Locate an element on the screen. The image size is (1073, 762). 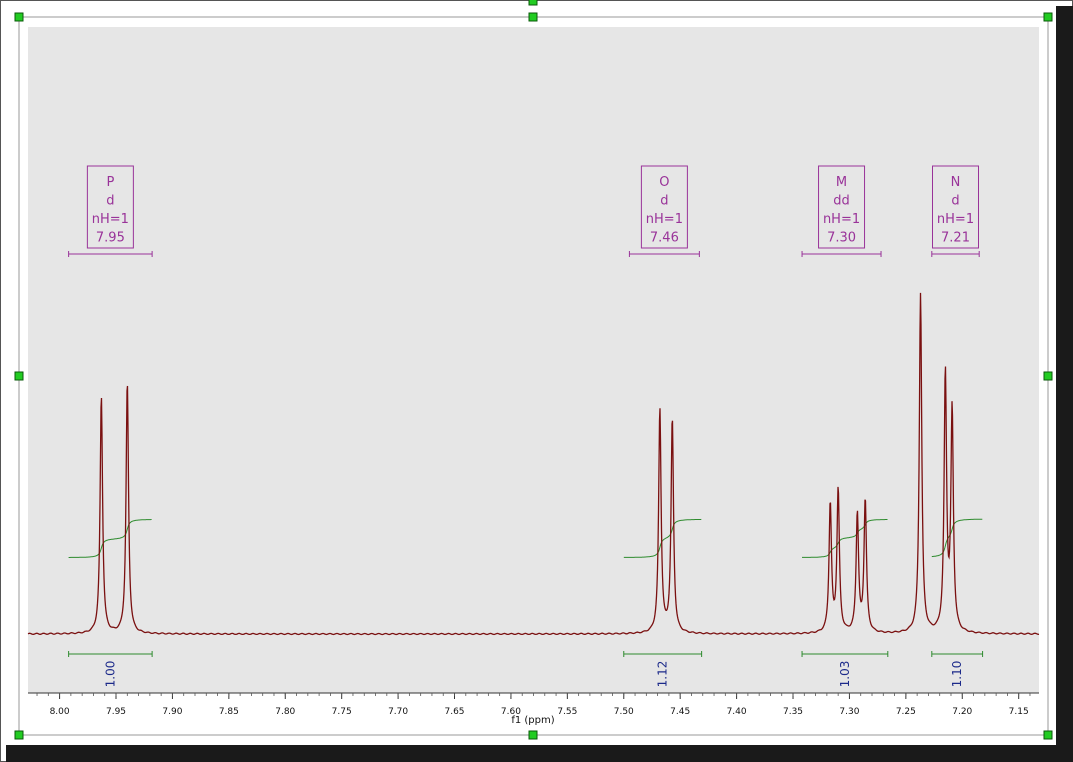
x-tick-label: 7.25 is located at coordinates (906, 712).